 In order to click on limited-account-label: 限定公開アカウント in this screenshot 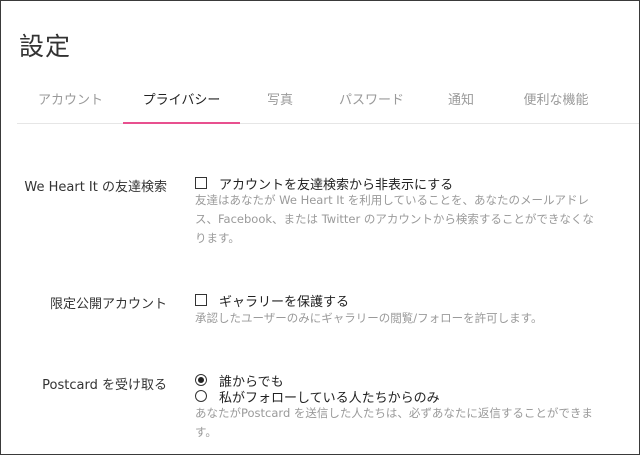, I will do `click(108, 304)`.